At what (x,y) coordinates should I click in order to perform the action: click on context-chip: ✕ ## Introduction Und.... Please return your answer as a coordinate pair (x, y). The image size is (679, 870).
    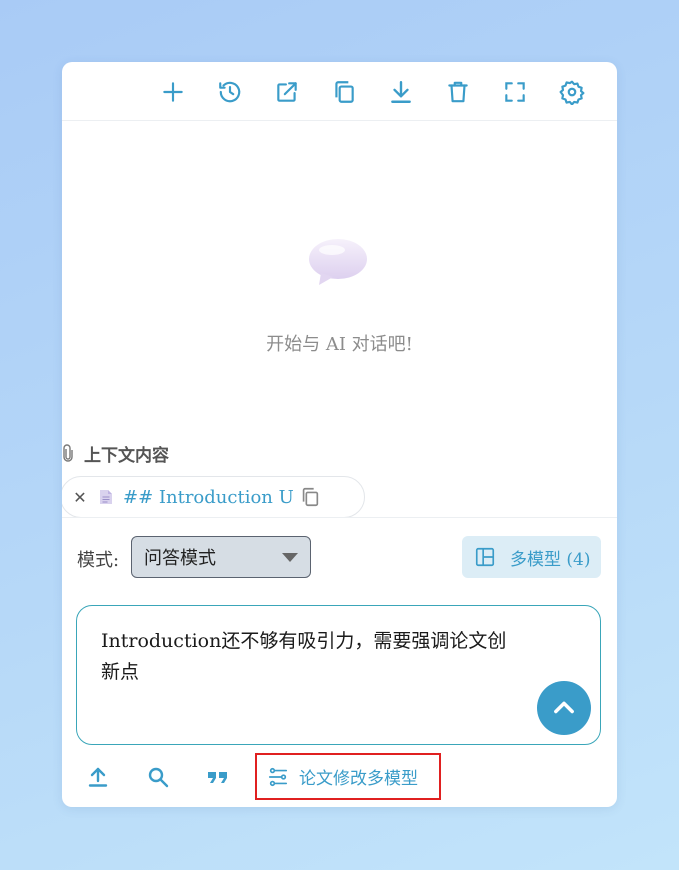
    Looking at the image, I should click on (213, 497).